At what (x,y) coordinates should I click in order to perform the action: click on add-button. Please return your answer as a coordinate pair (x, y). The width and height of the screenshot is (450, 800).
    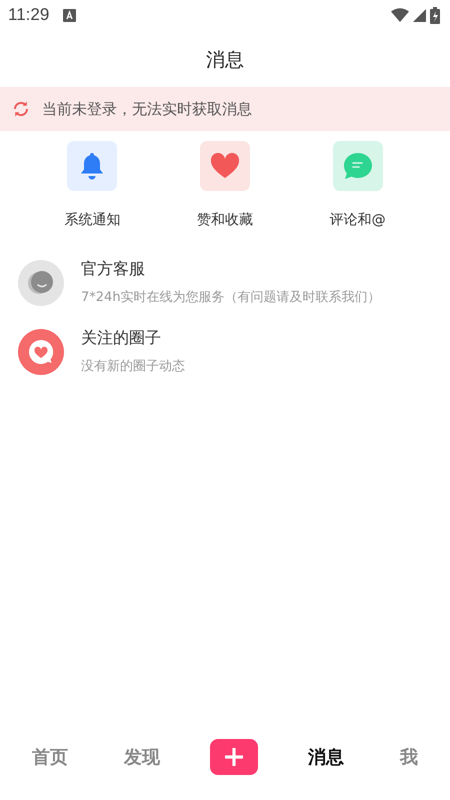
    Looking at the image, I should click on (234, 757).